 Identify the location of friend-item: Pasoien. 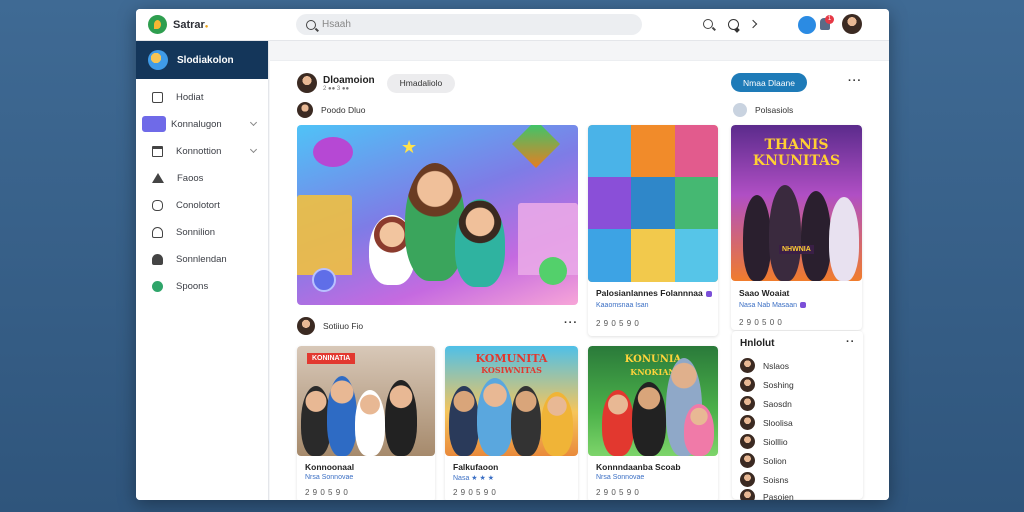
(767, 494).